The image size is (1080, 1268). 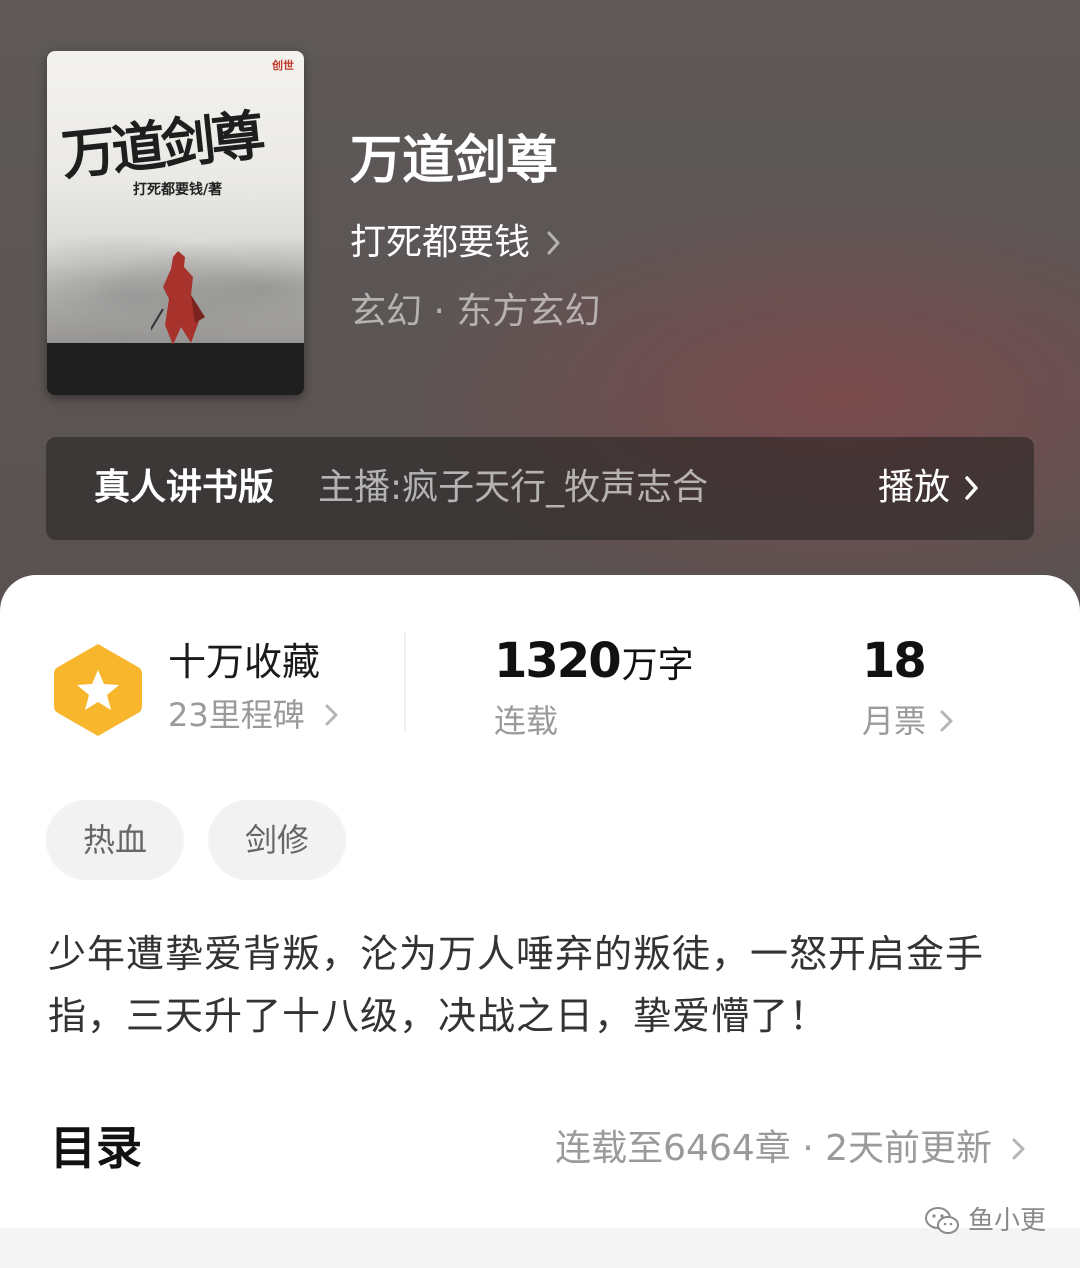 What do you see at coordinates (283, 65) in the screenshot?
I see `cover-publisher-logo: 创世` at bounding box center [283, 65].